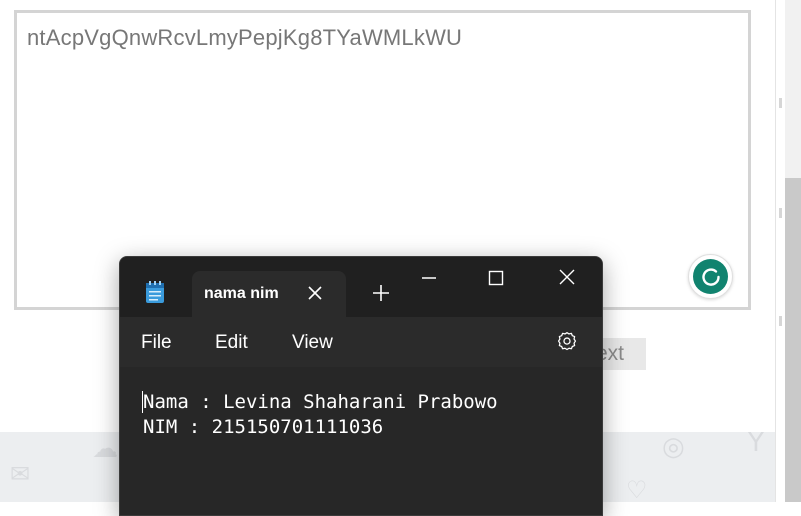 This screenshot has height=516, width=801. What do you see at coordinates (673, 447) in the screenshot?
I see `doodle-decoration: ◎` at bounding box center [673, 447].